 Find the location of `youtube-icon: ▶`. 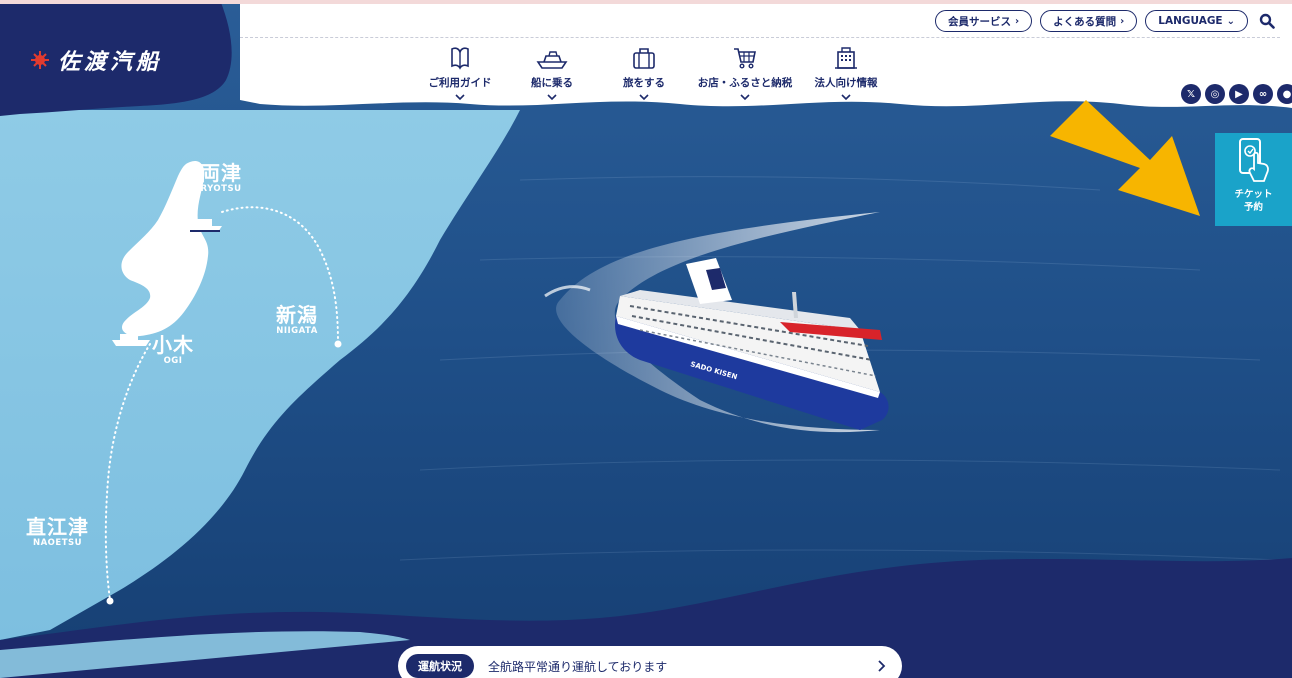

youtube-icon: ▶ is located at coordinates (1239, 94).